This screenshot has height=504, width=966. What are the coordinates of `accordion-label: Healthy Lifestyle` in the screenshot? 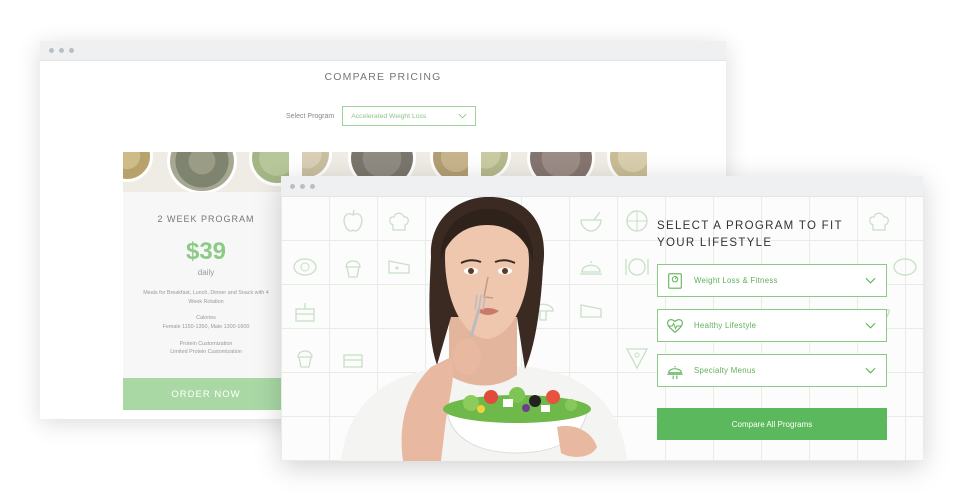 It's located at (725, 325).